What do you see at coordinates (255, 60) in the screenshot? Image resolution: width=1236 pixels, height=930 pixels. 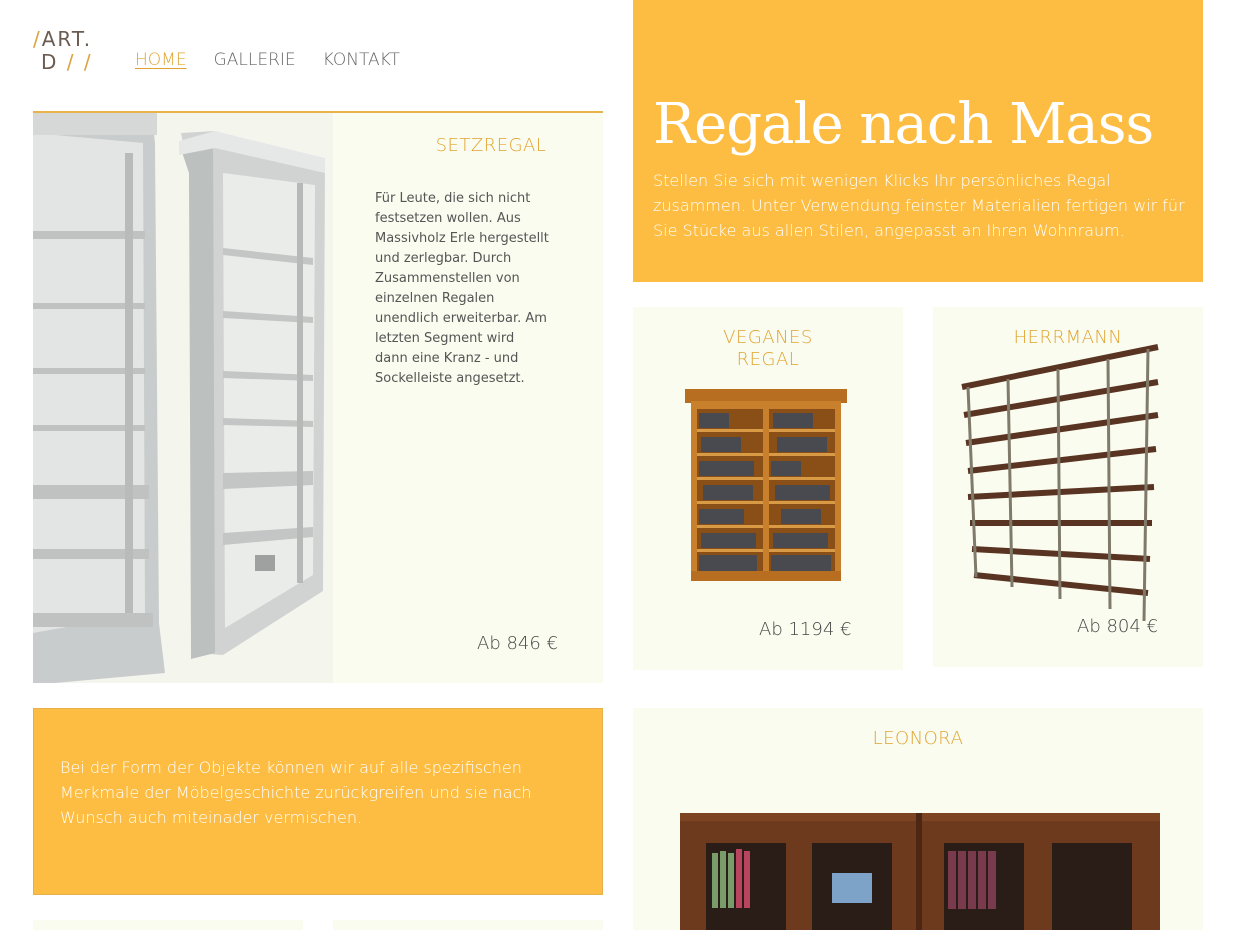 I see `nav-gallerie: GALLERIE` at bounding box center [255, 60].